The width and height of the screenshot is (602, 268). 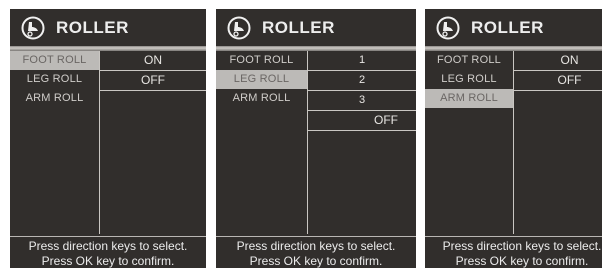 I want to click on option-level-1: 1, so click(x=362, y=61).